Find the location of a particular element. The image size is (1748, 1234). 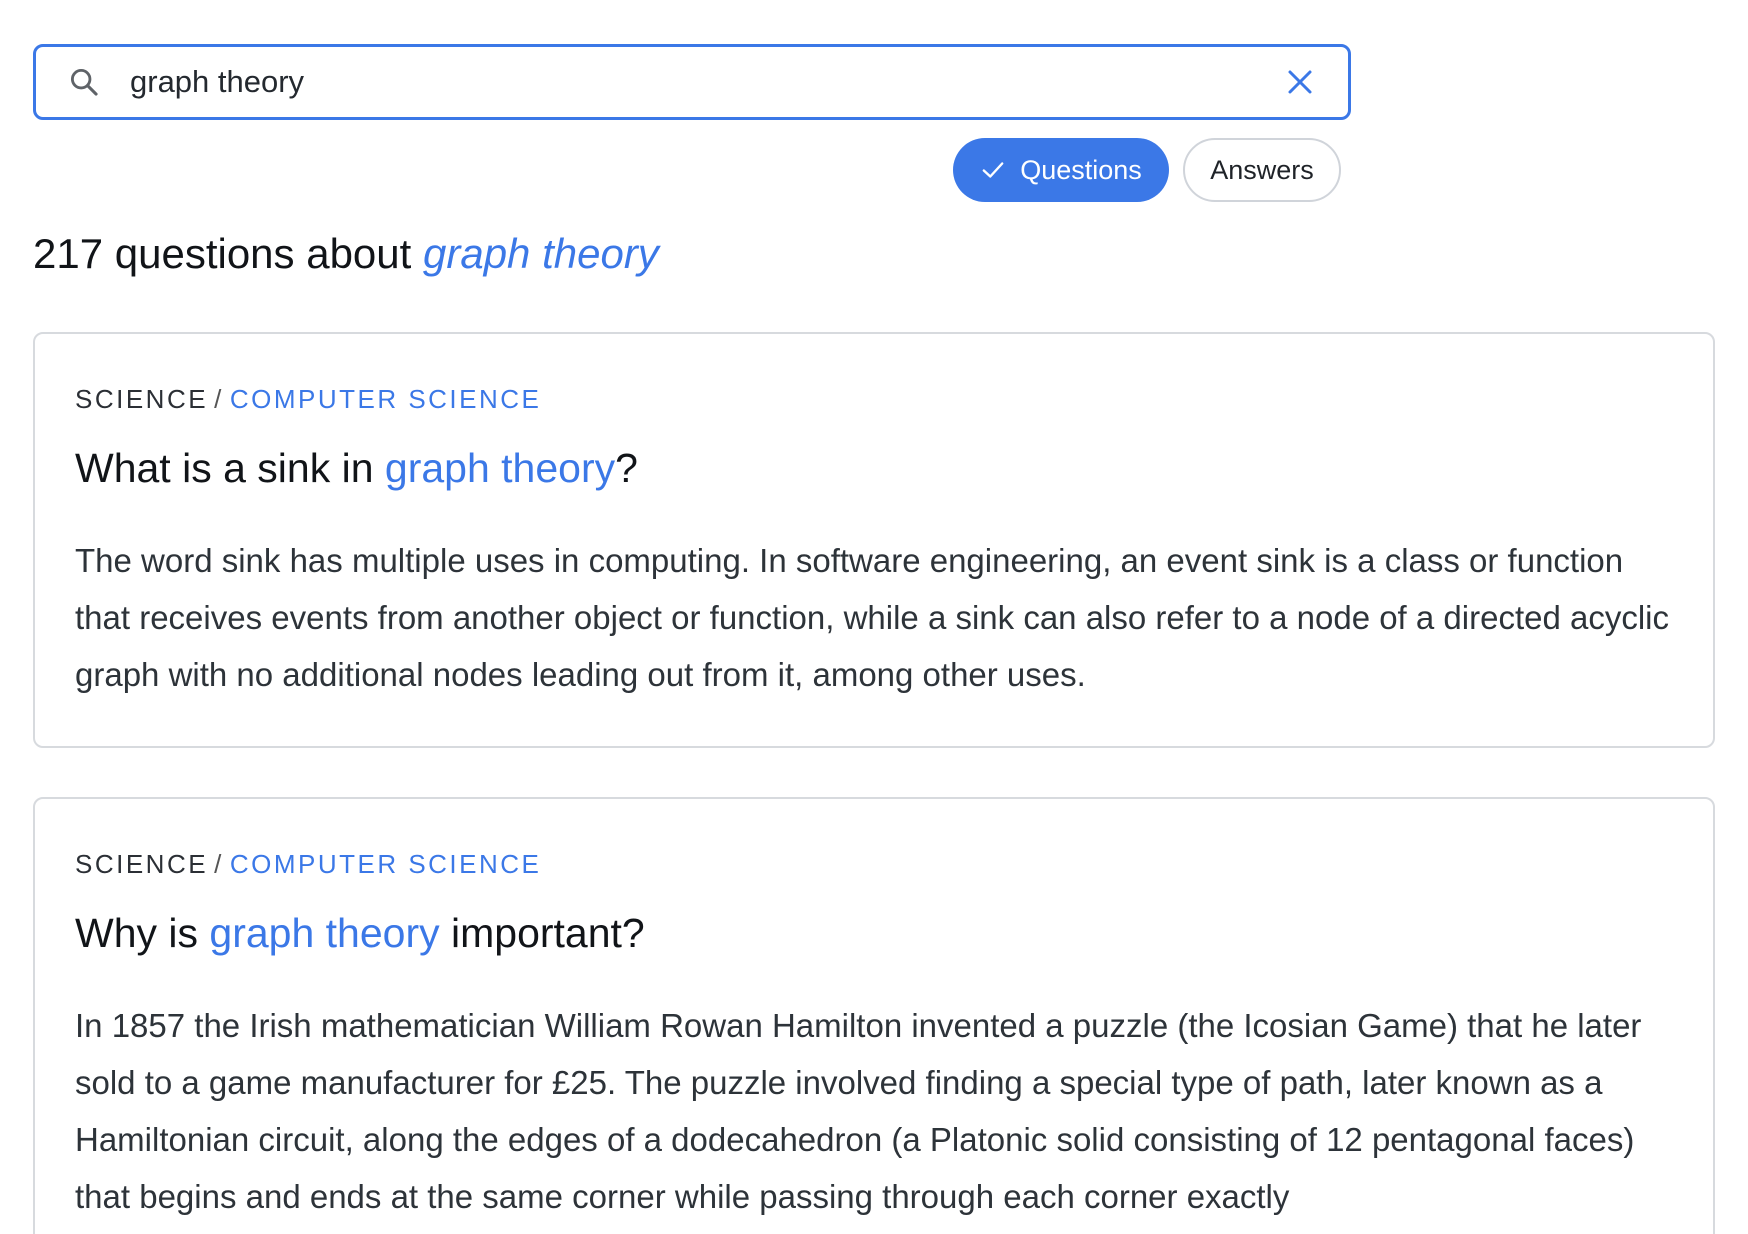

filter-chip-questions: Questions is located at coordinates (1061, 170).